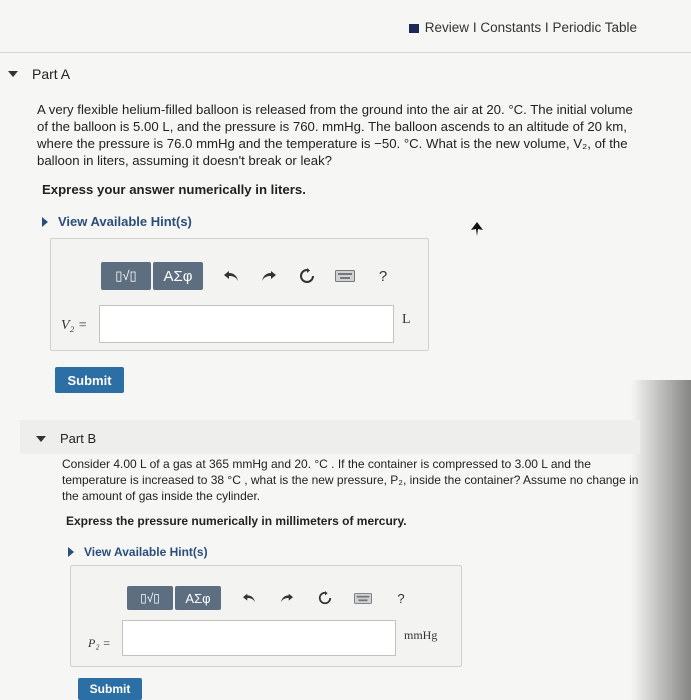  I want to click on v2-label: V₂ =, so click(74, 325).